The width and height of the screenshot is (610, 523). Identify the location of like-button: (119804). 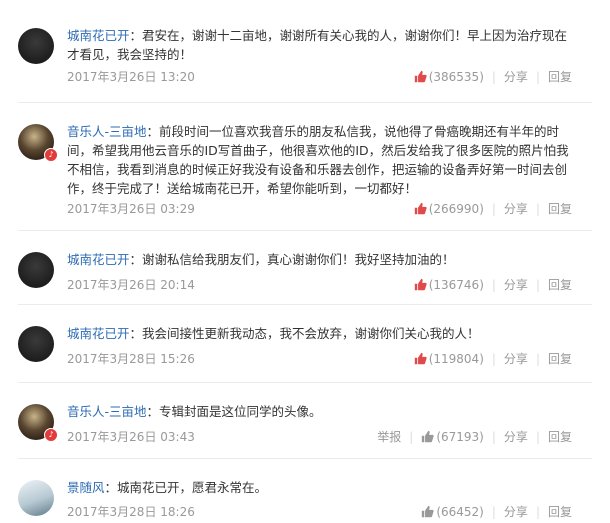
(449, 359).